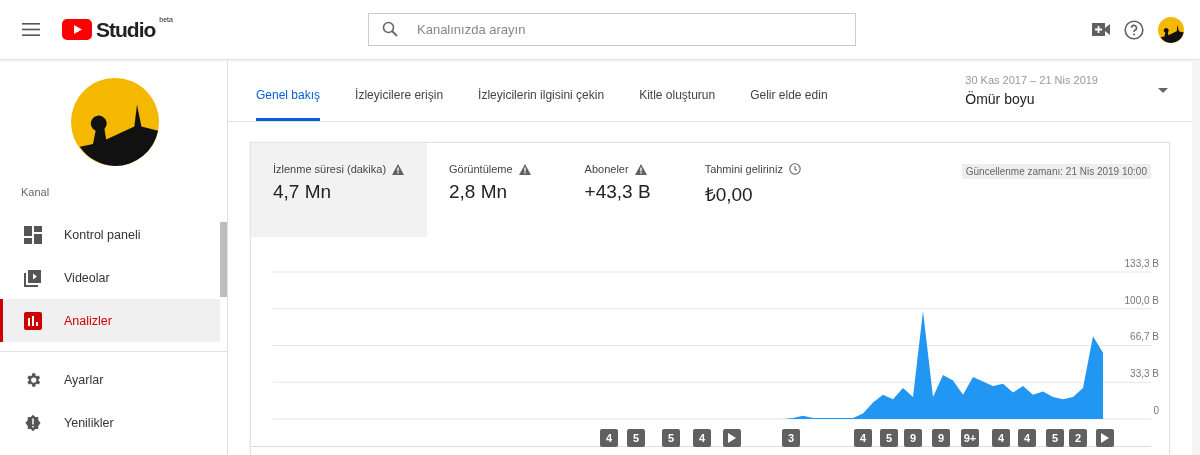 The width and height of the screenshot is (1200, 455). Describe the element at coordinates (677, 90) in the screenshot. I see `tab: Kitle oluşturun` at that location.